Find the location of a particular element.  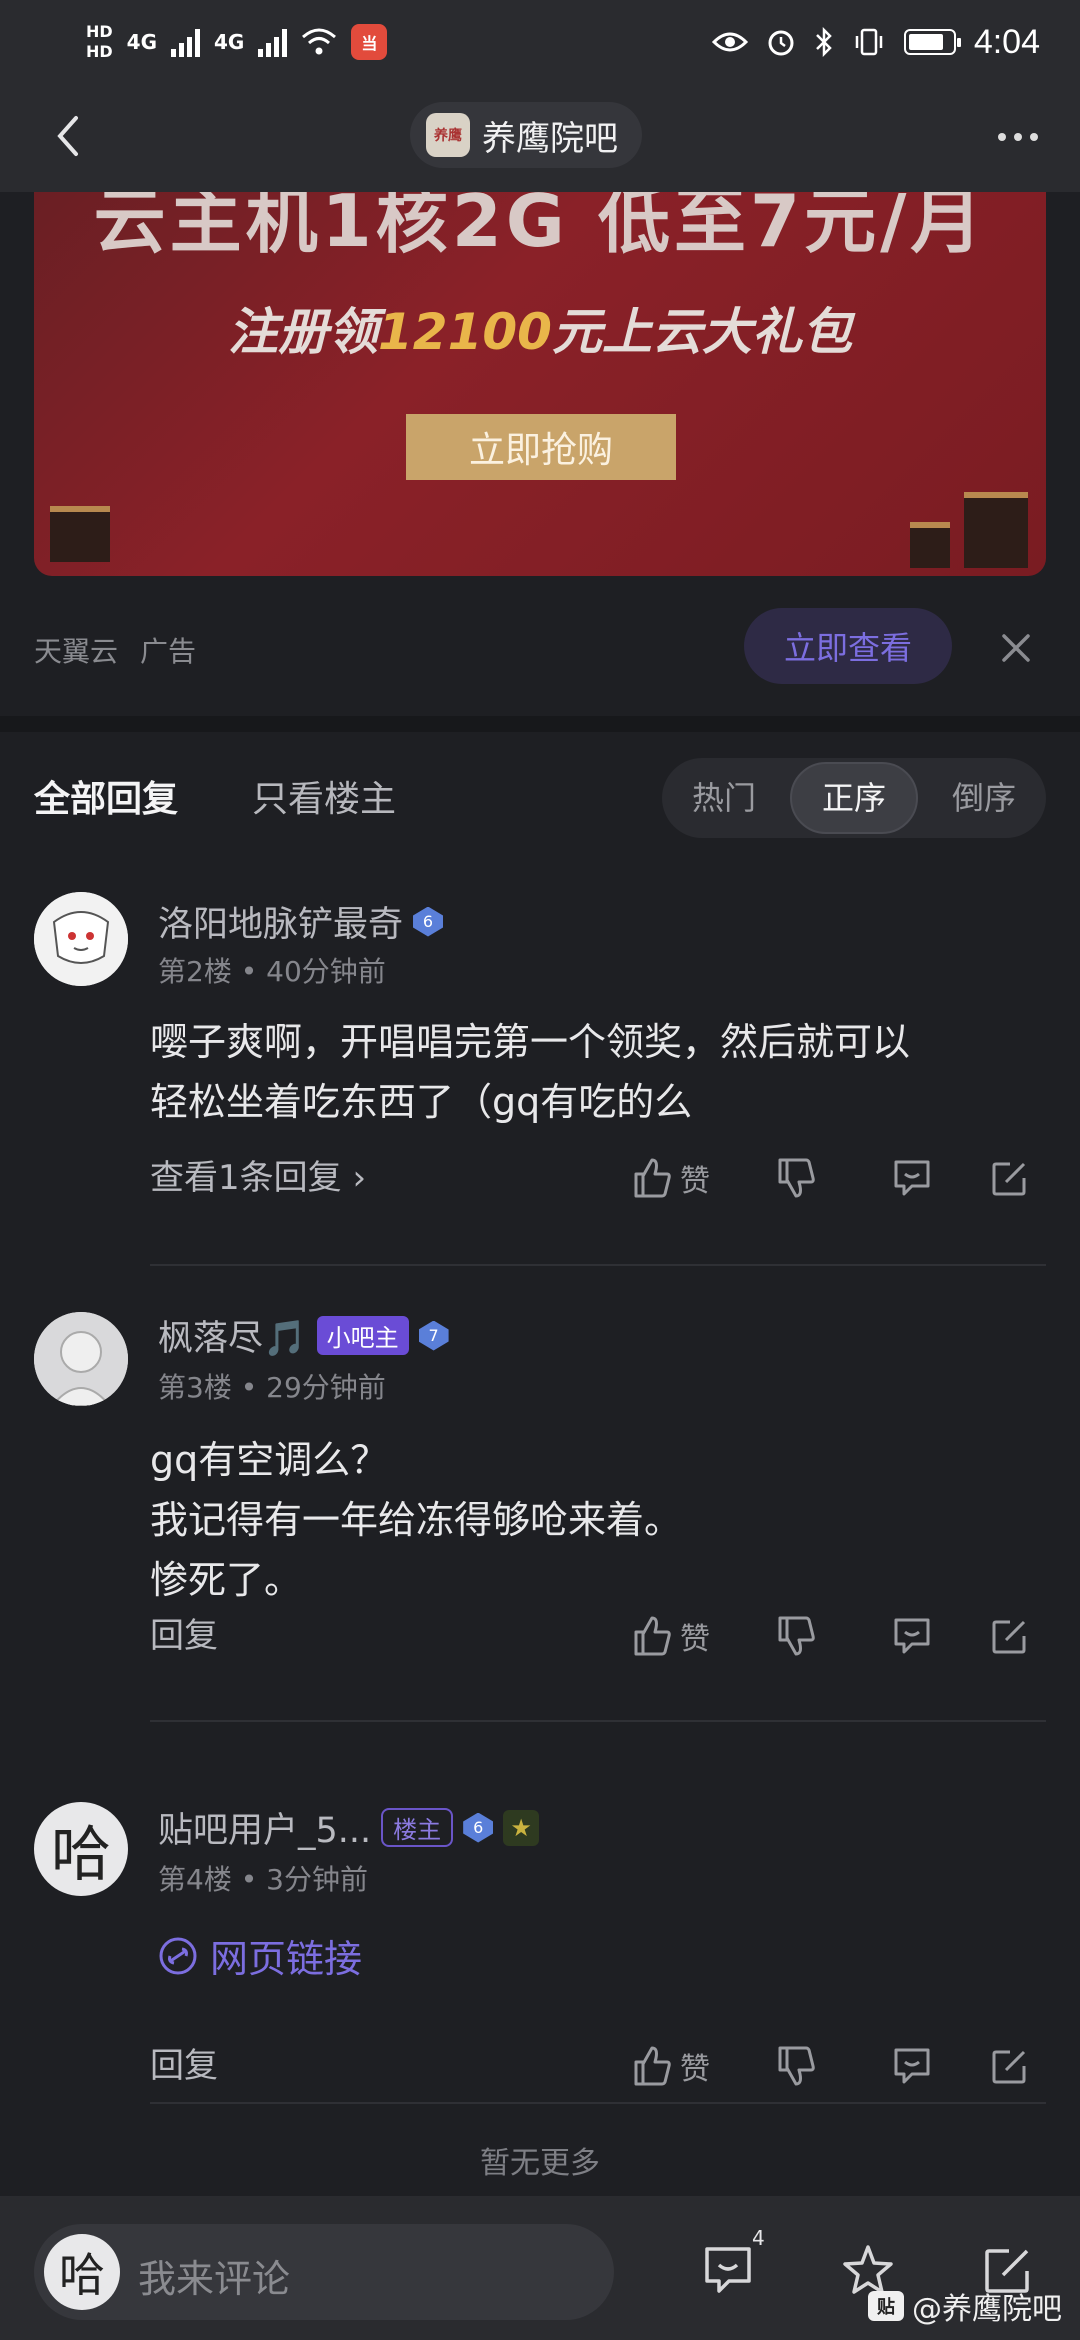

sort-ascending: 正序 is located at coordinates (854, 798).